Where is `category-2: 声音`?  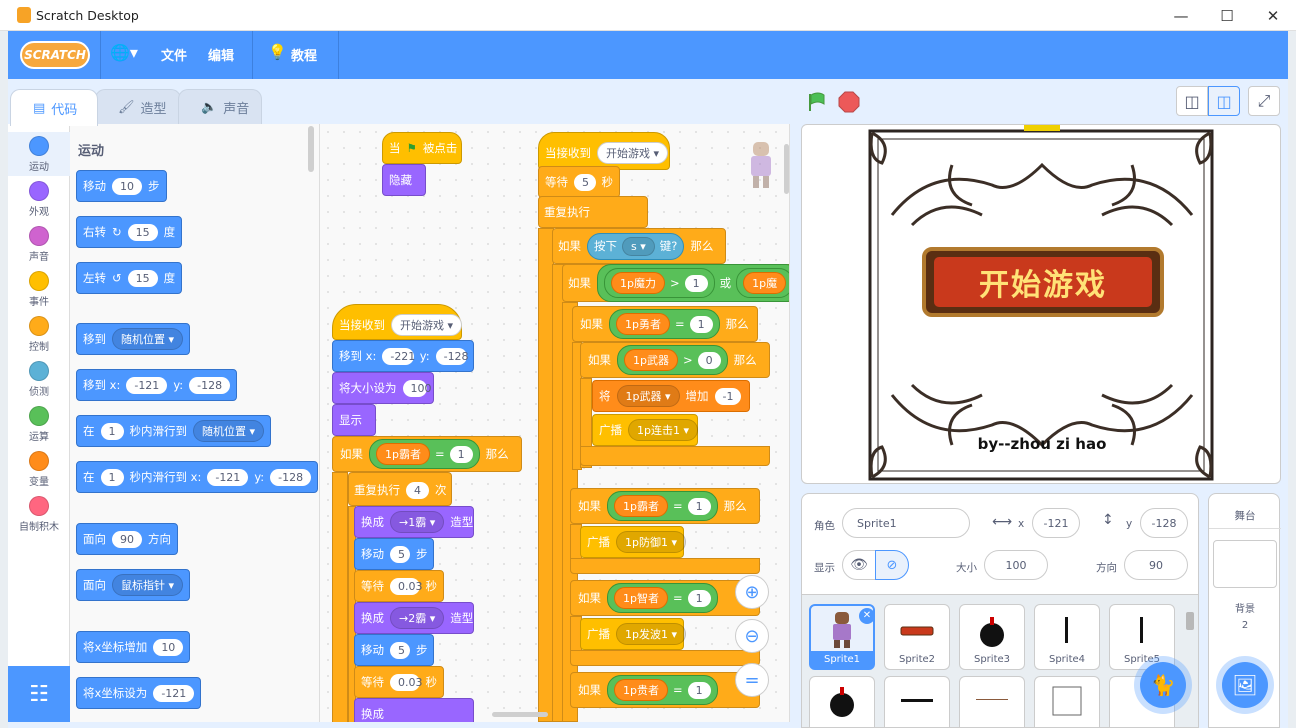
category-2: 声音 is located at coordinates (39, 244).